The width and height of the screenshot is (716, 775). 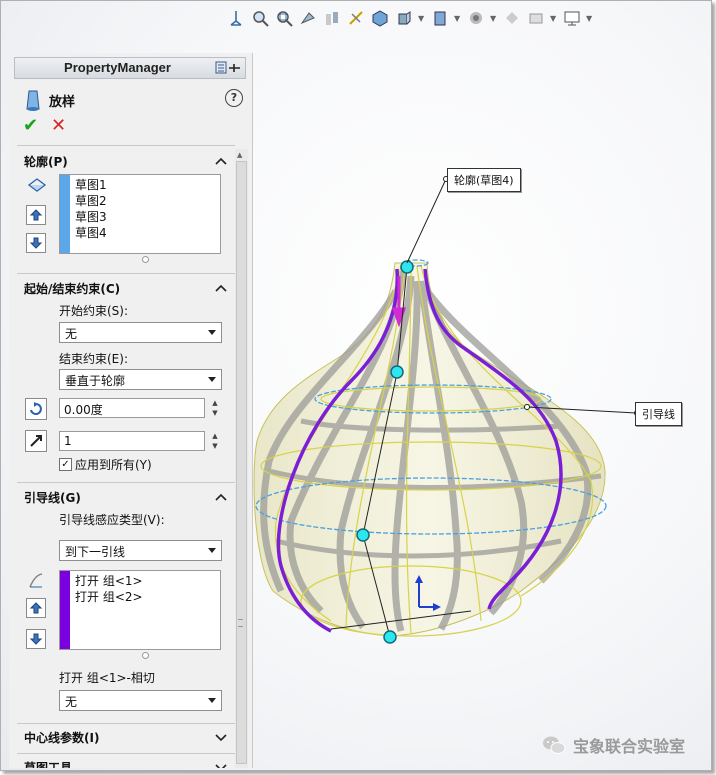 What do you see at coordinates (140, 214) in the screenshot?
I see `profiles-list: 草图1 草图2 草图3 草图4` at bounding box center [140, 214].